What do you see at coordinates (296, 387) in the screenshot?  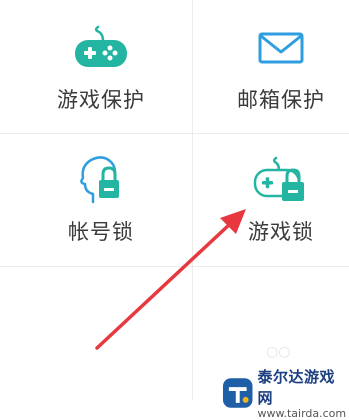 I see `watermark-text: 泰尔达游戏网` at bounding box center [296, 387].